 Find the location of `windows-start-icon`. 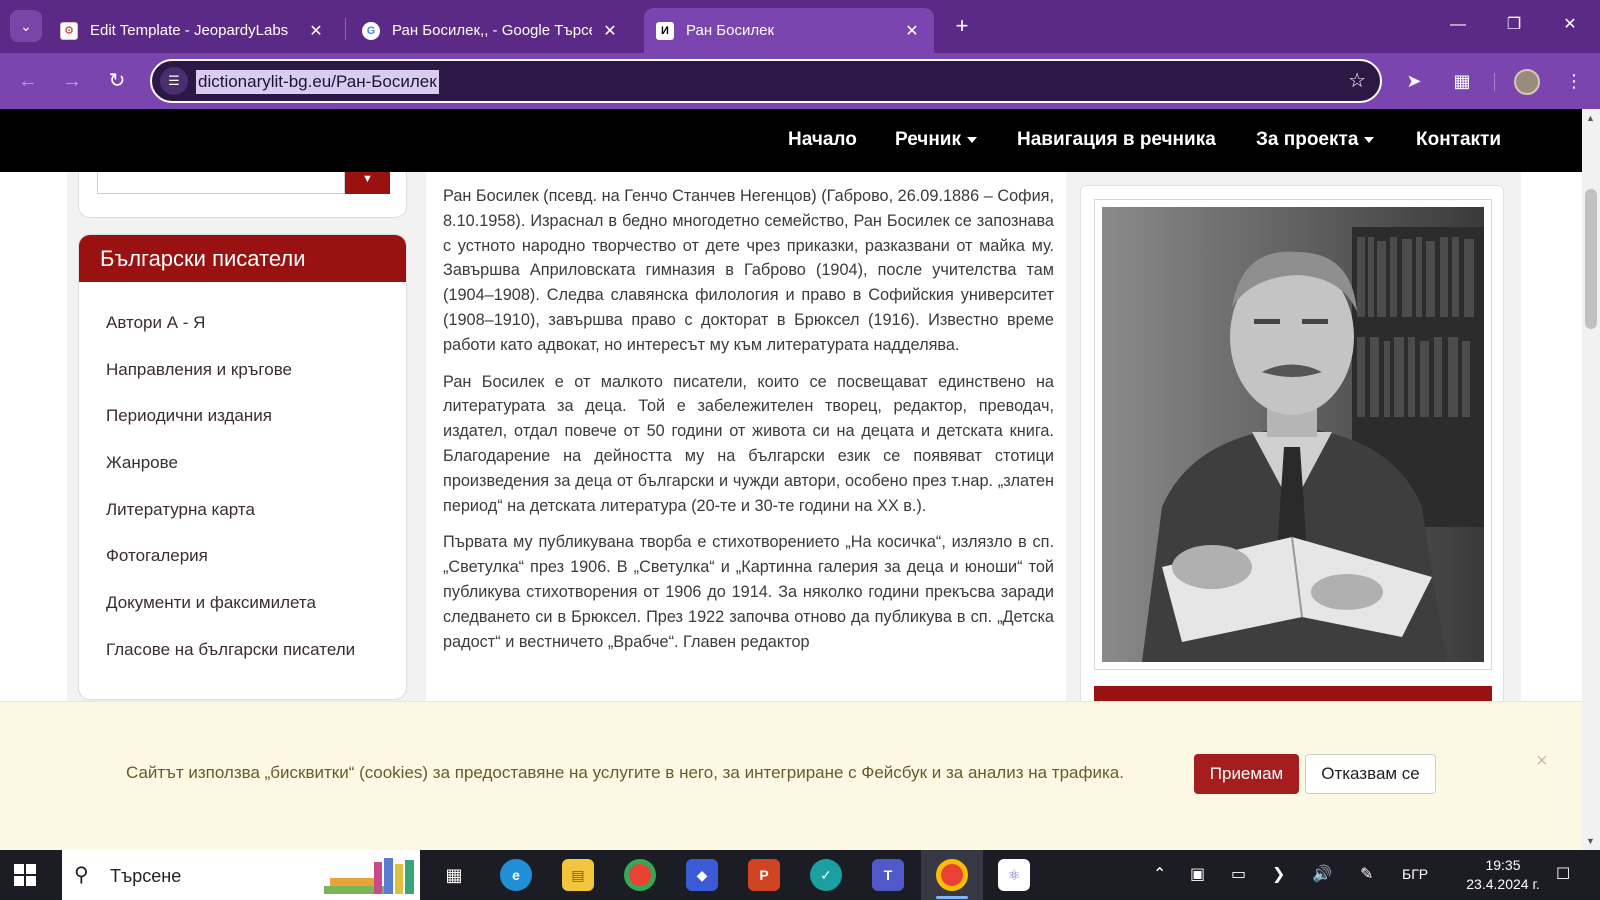

windows-start-icon is located at coordinates (25, 875).